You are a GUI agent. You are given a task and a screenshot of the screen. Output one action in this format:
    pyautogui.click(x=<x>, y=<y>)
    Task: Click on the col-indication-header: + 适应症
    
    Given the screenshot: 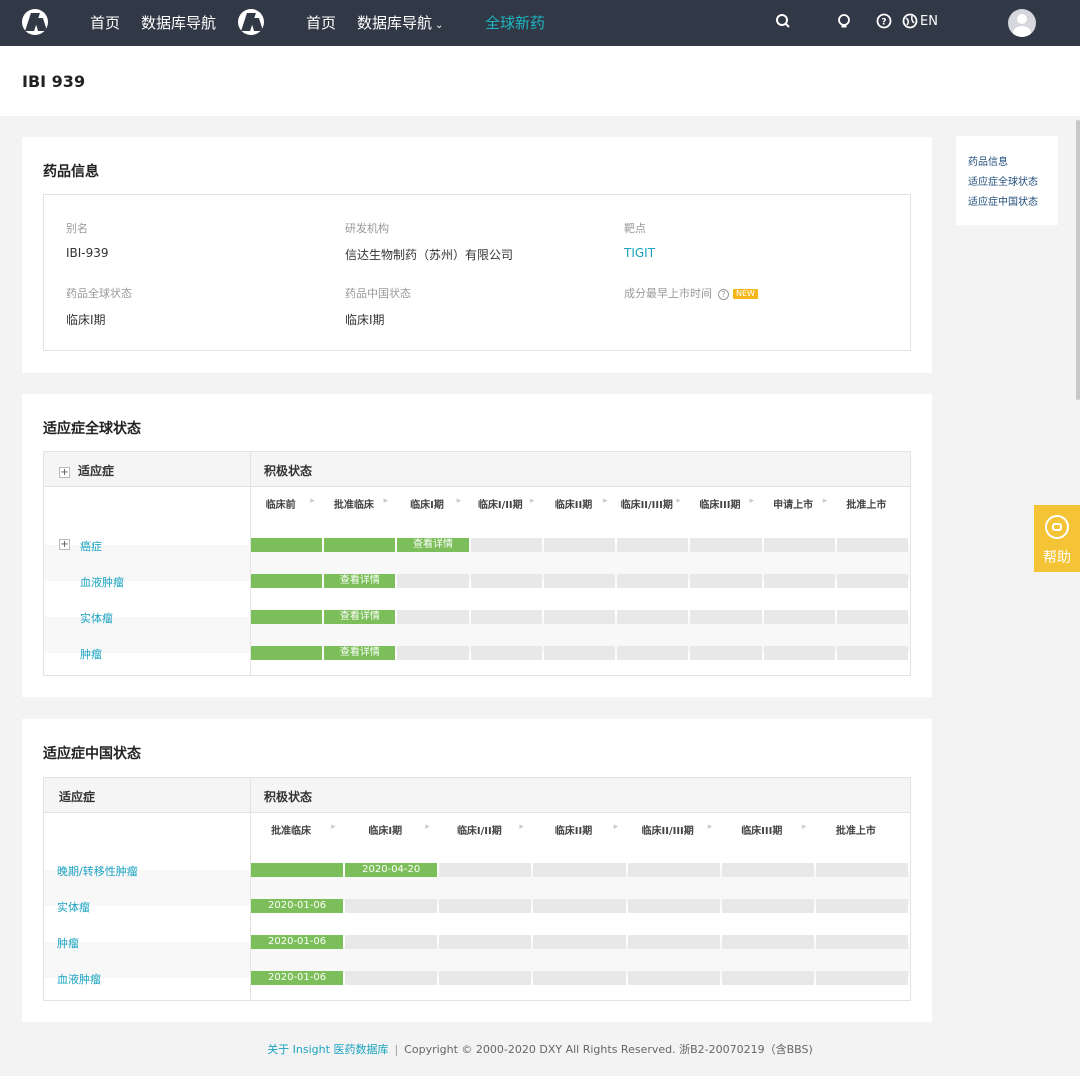 What is the action you would take?
    pyautogui.click(x=86, y=470)
    